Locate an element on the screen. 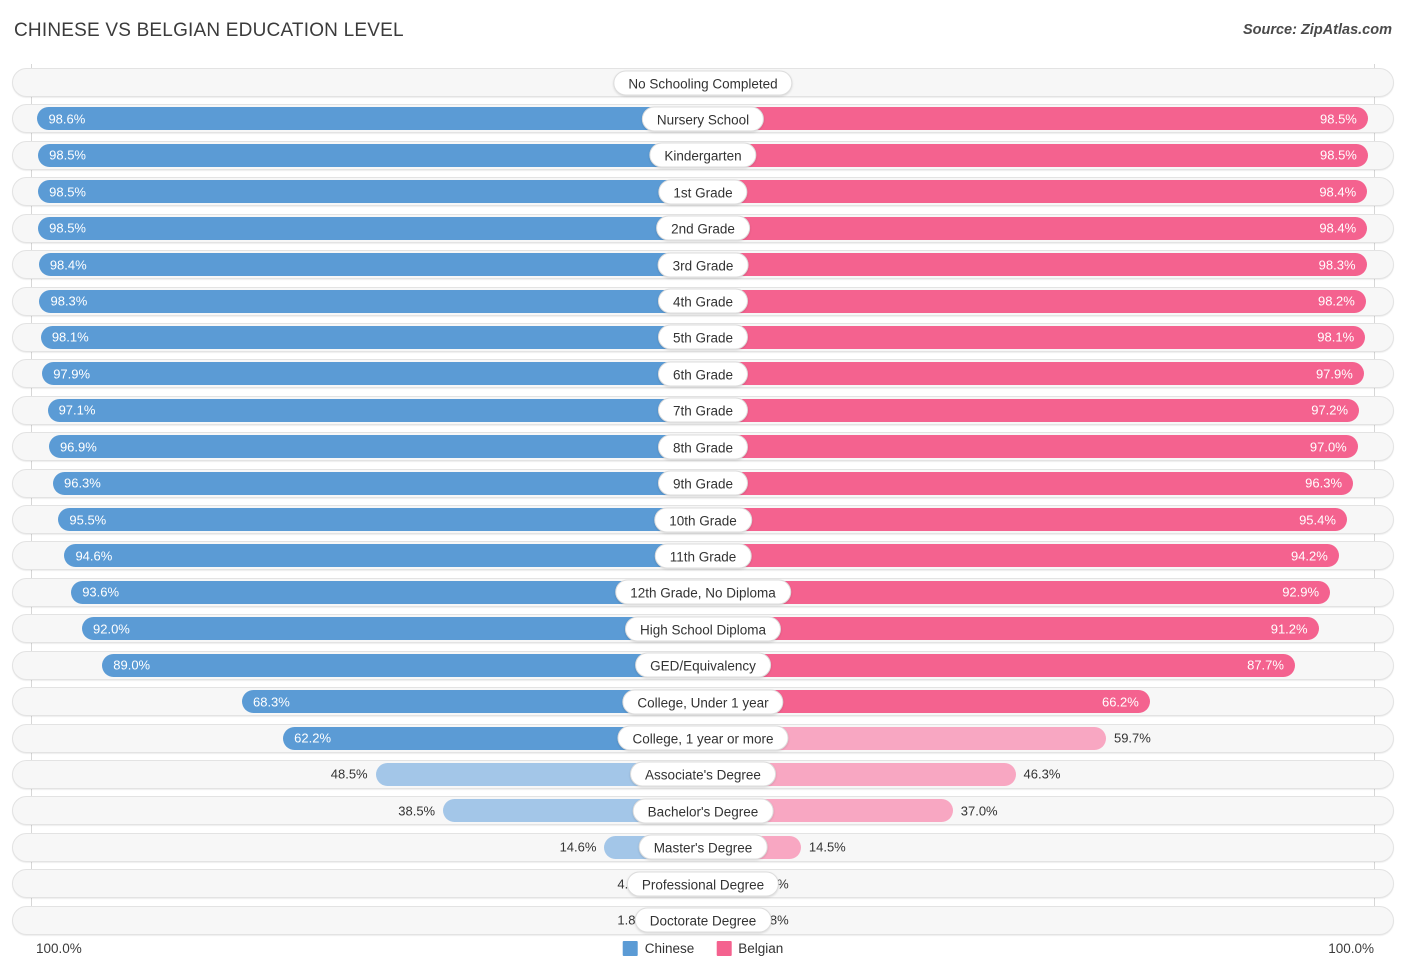 The height and width of the screenshot is (975, 1406). bar-belgian: 96.3% is located at coordinates (1028, 483).